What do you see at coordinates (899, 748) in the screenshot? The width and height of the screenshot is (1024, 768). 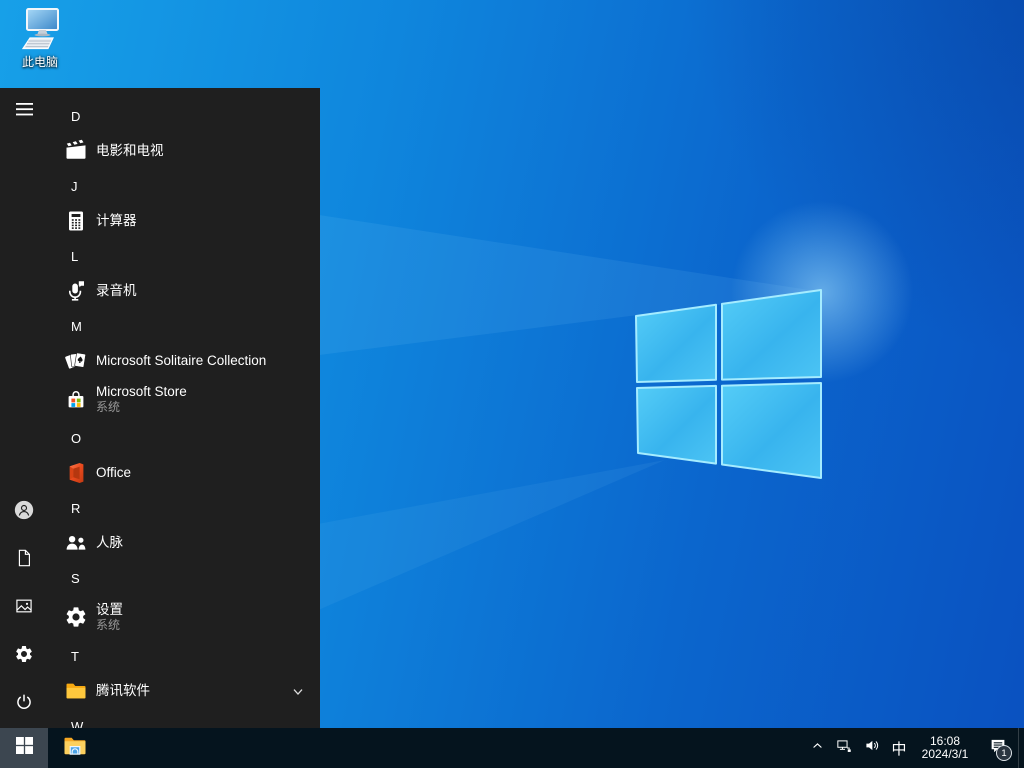 I see `ime-indicator: 中` at bounding box center [899, 748].